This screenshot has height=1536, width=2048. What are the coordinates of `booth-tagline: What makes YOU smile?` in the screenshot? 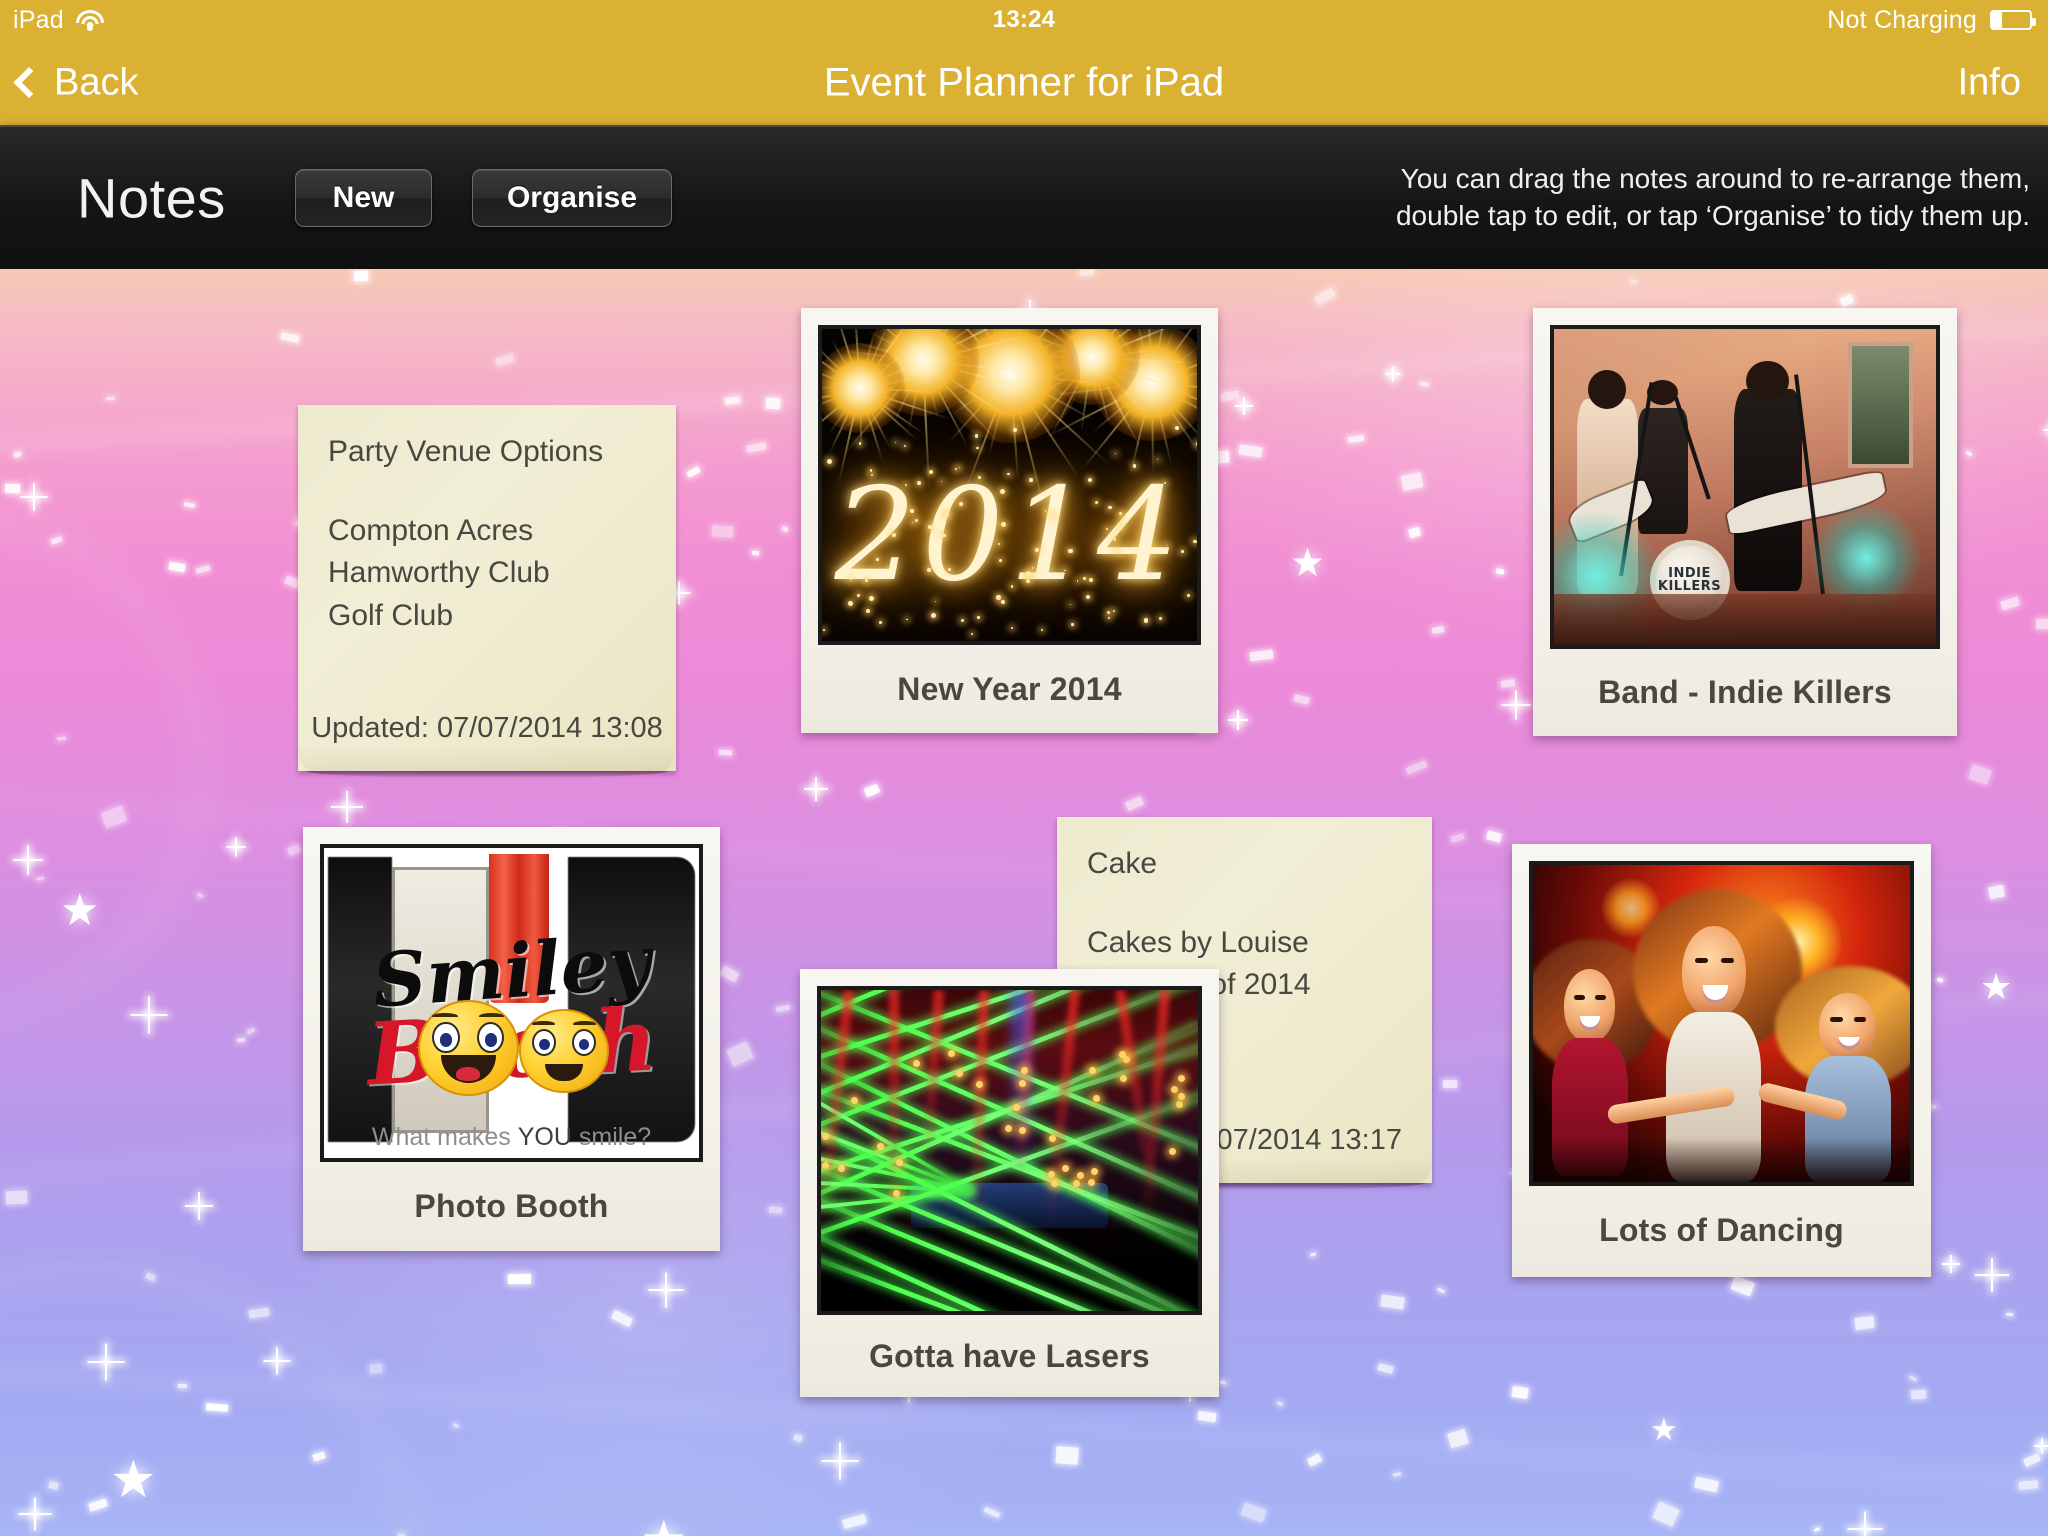 It's located at (511, 1137).